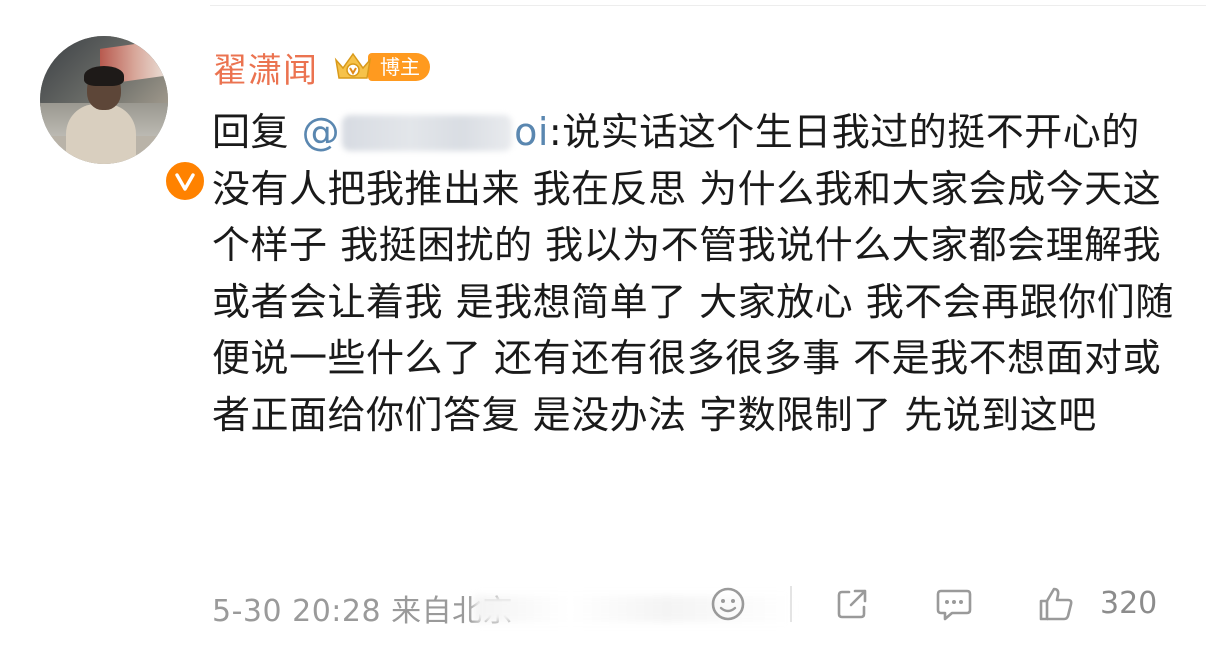 This screenshot has height=653, width=1206. I want to click on author-row: 翟潇闻 博主, so click(321, 67).